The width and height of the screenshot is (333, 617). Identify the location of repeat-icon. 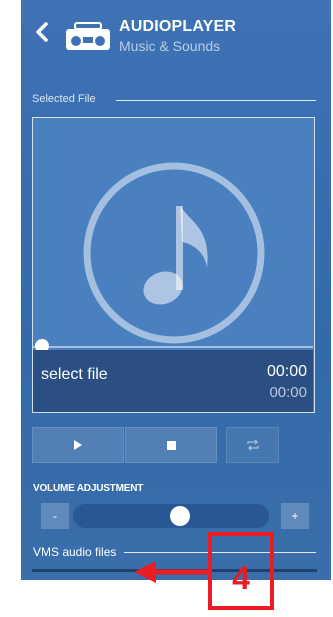
(252, 445).